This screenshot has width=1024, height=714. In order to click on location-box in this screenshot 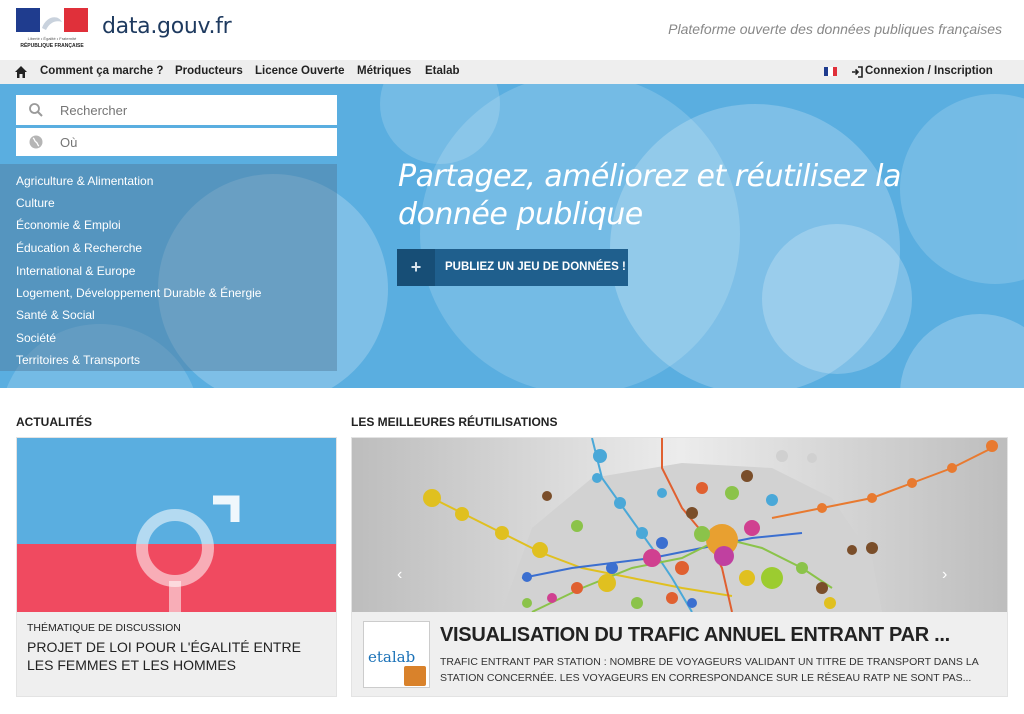, I will do `click(176, 142)`.